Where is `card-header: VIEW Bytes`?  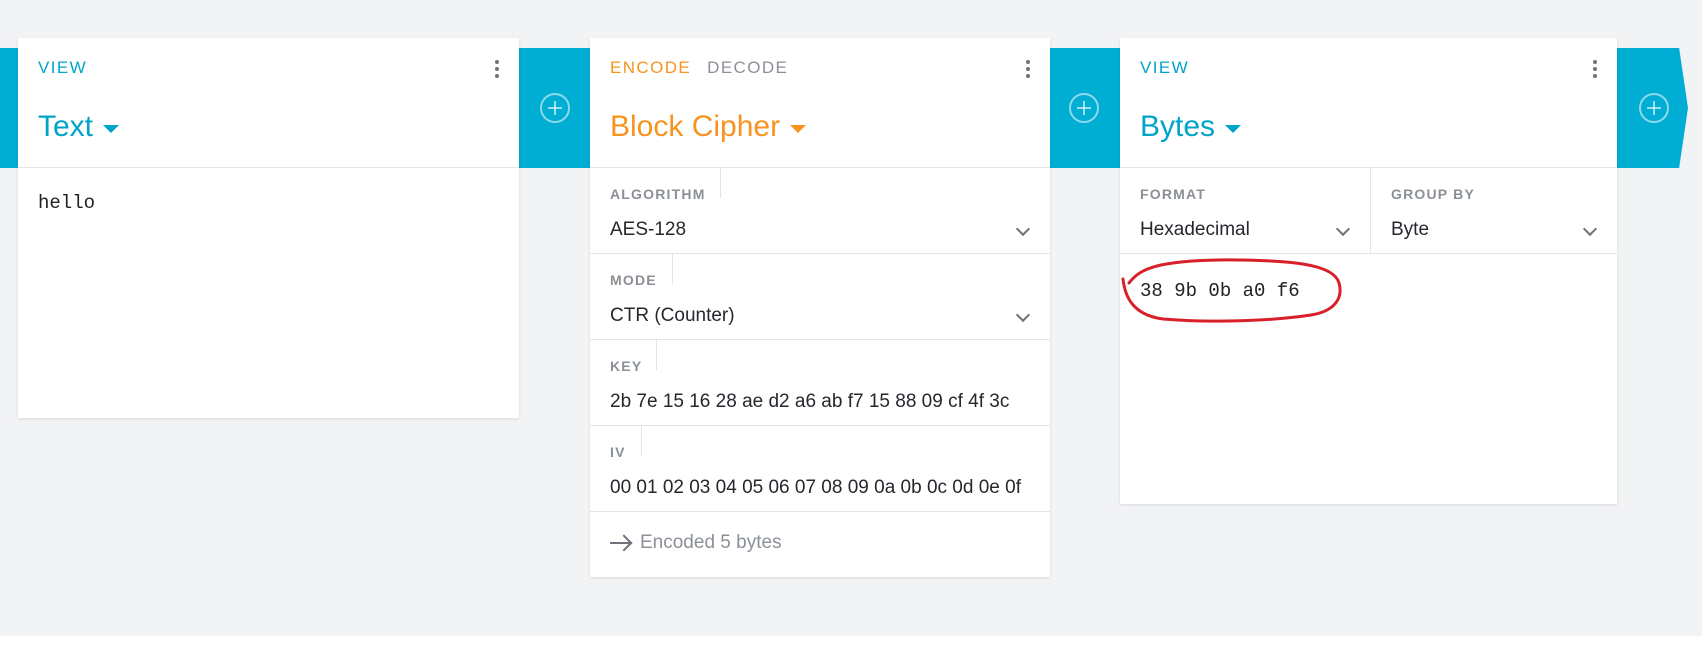 card-header: VIEW Bytes is located at coordinates (1368, 103).